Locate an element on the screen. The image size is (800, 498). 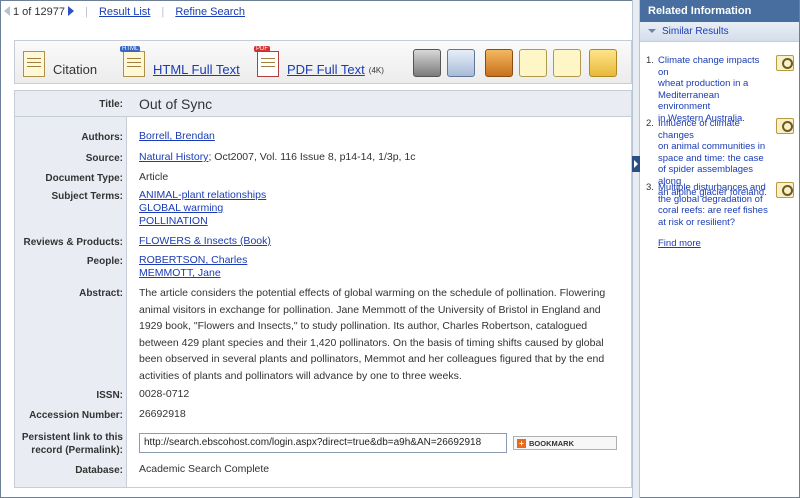
subject-term-link: POLLINATION is located at coordinates (173, 221).